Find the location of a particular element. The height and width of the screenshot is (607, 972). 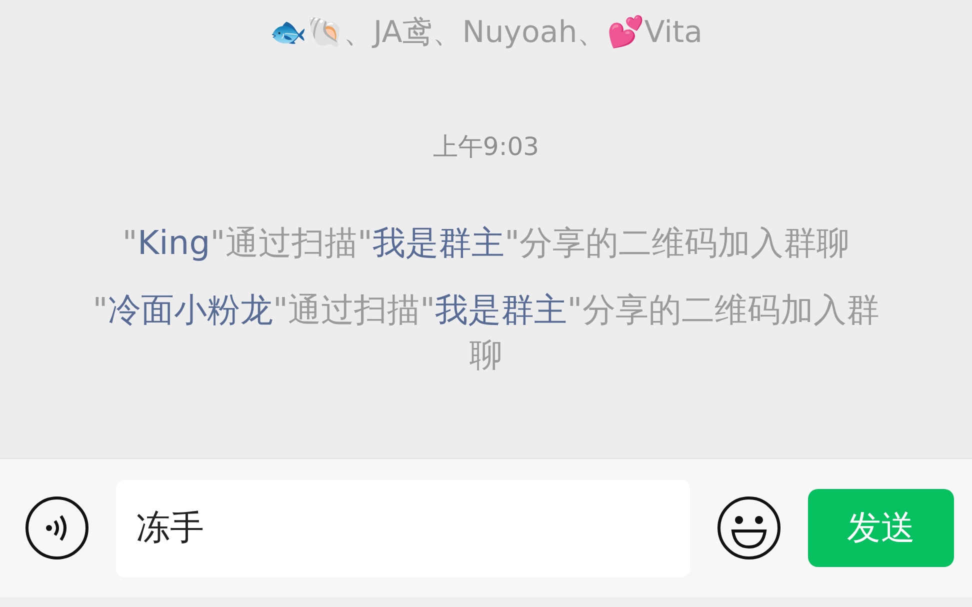

smiley-icon is located at coordinates (749, 528).